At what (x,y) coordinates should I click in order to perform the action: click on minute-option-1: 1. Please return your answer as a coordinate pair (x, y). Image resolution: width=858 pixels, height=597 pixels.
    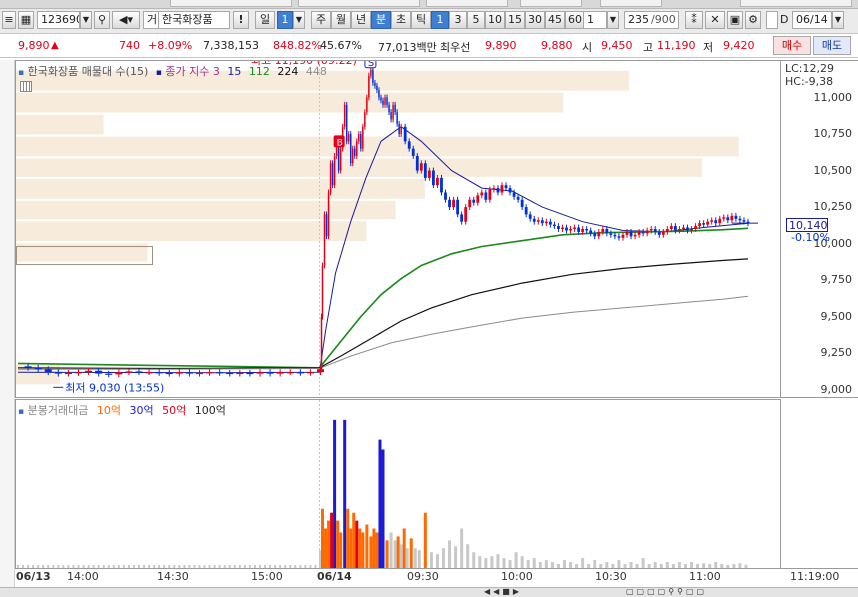
    Looking at the image, I should click on (440, 20).